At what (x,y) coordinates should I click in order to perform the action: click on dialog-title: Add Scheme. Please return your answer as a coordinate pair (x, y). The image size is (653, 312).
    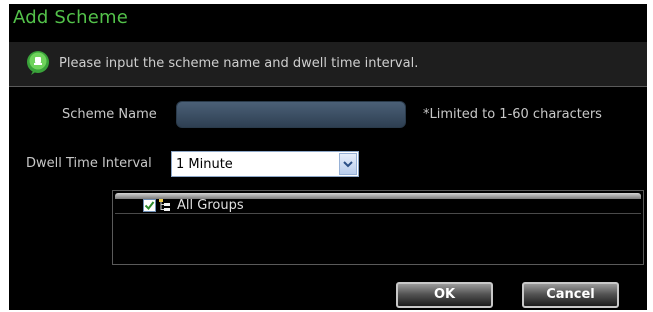
    Looking at the image, I should click on (70, 17).